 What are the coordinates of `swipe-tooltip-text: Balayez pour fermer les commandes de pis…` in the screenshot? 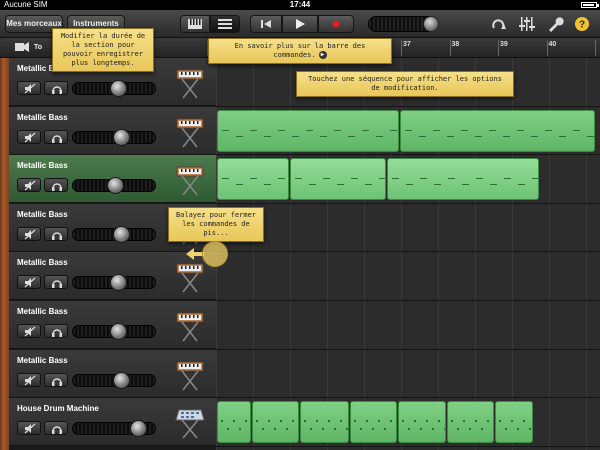 It's located at (216, 224).